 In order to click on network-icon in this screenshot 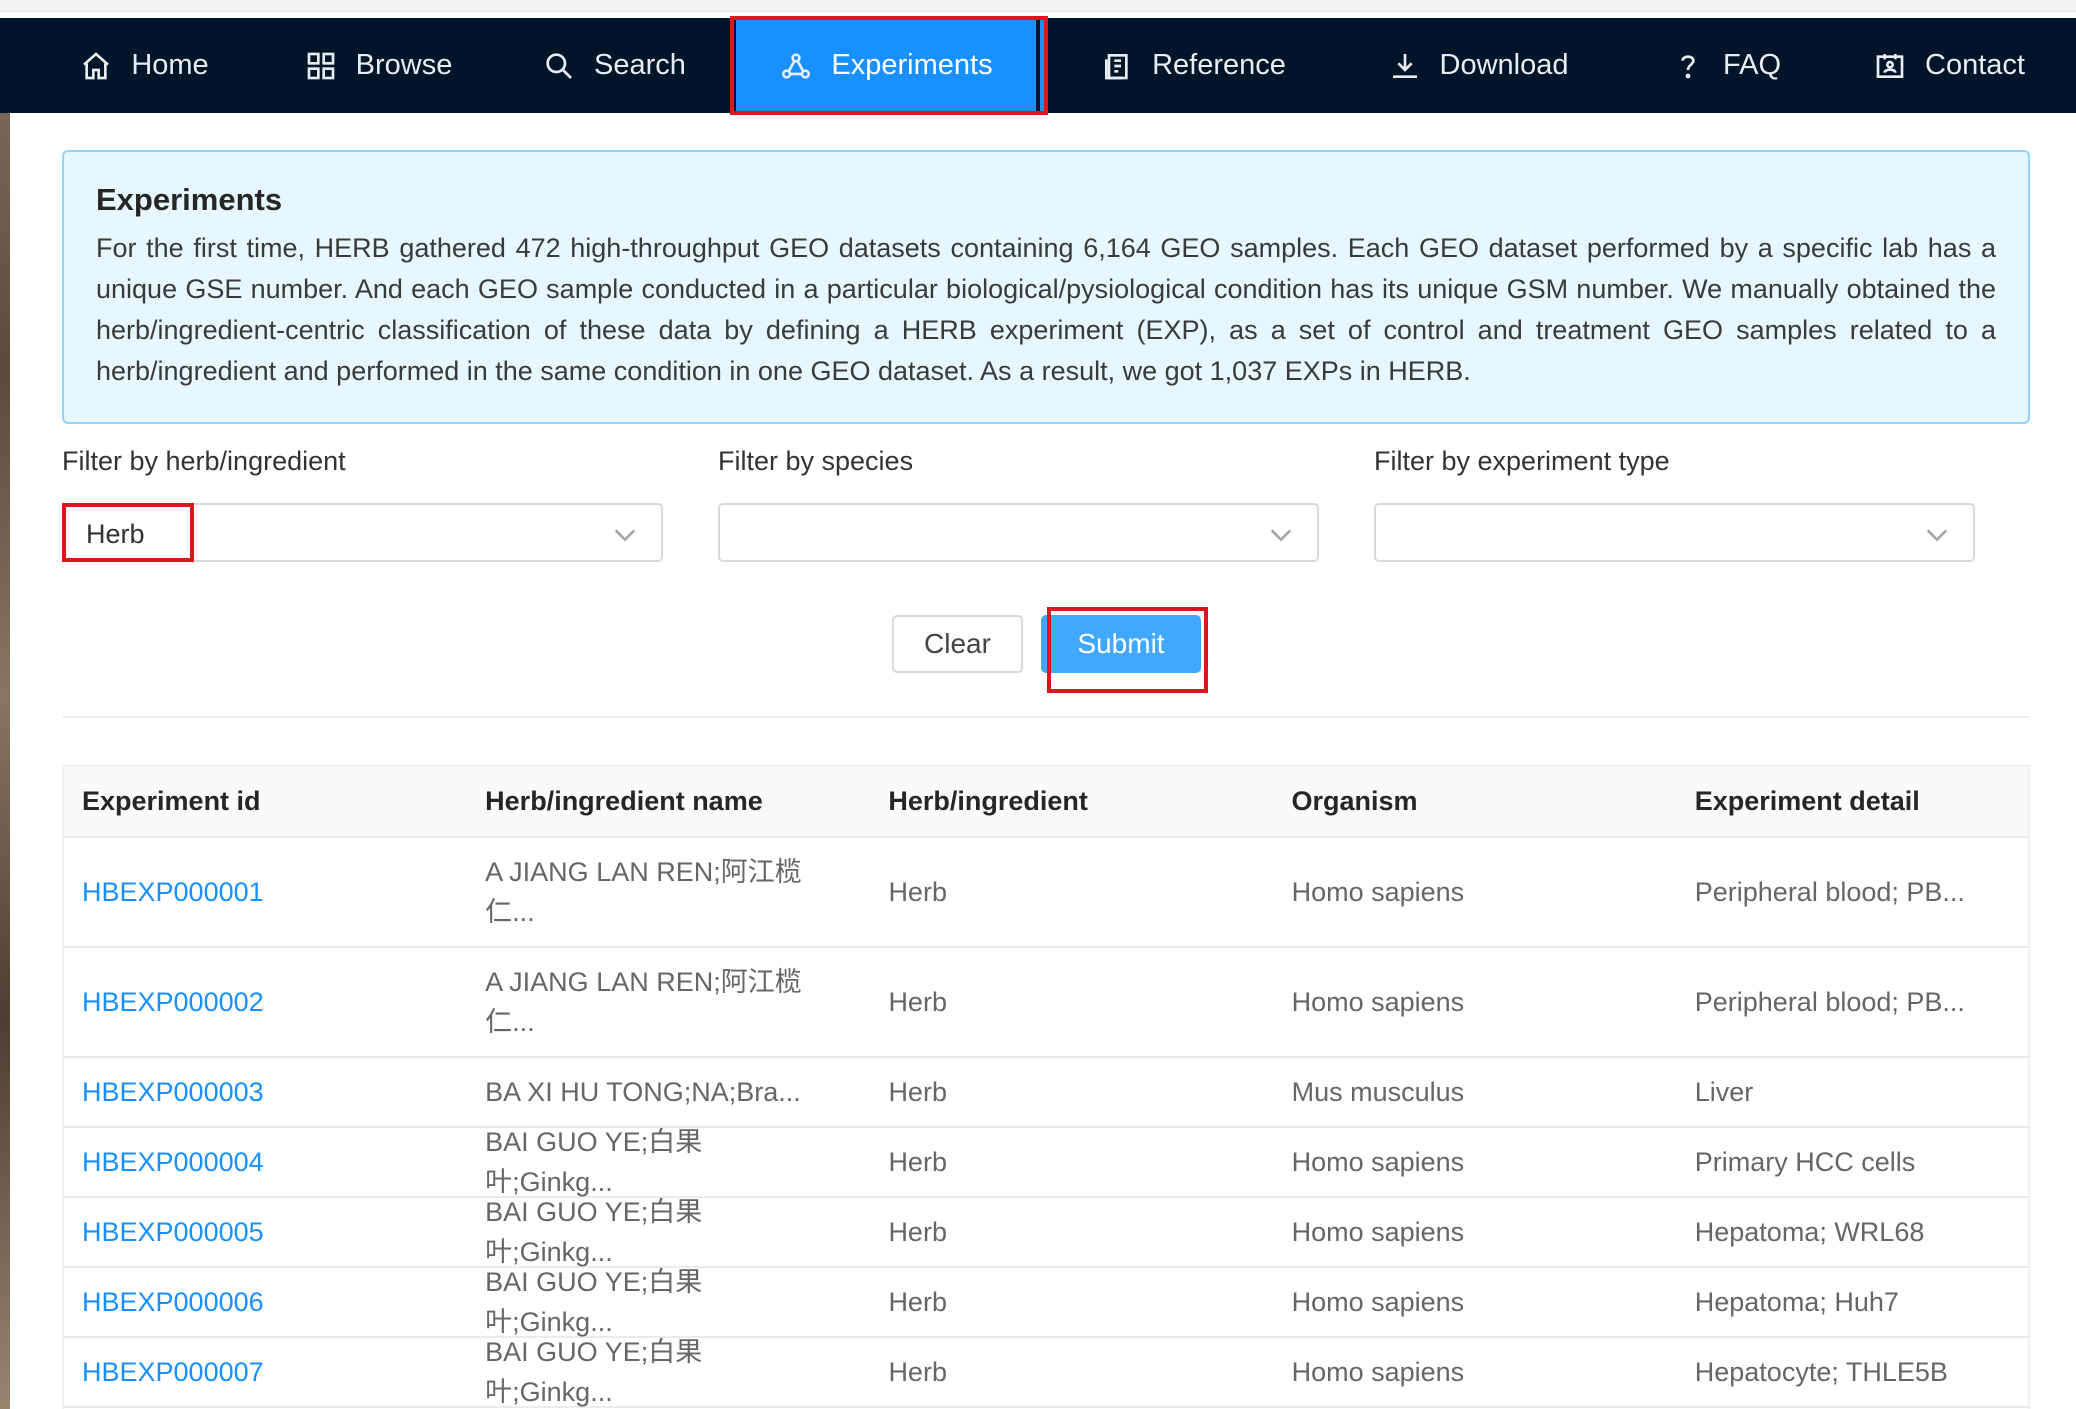, I will do `click(796, 66)`.